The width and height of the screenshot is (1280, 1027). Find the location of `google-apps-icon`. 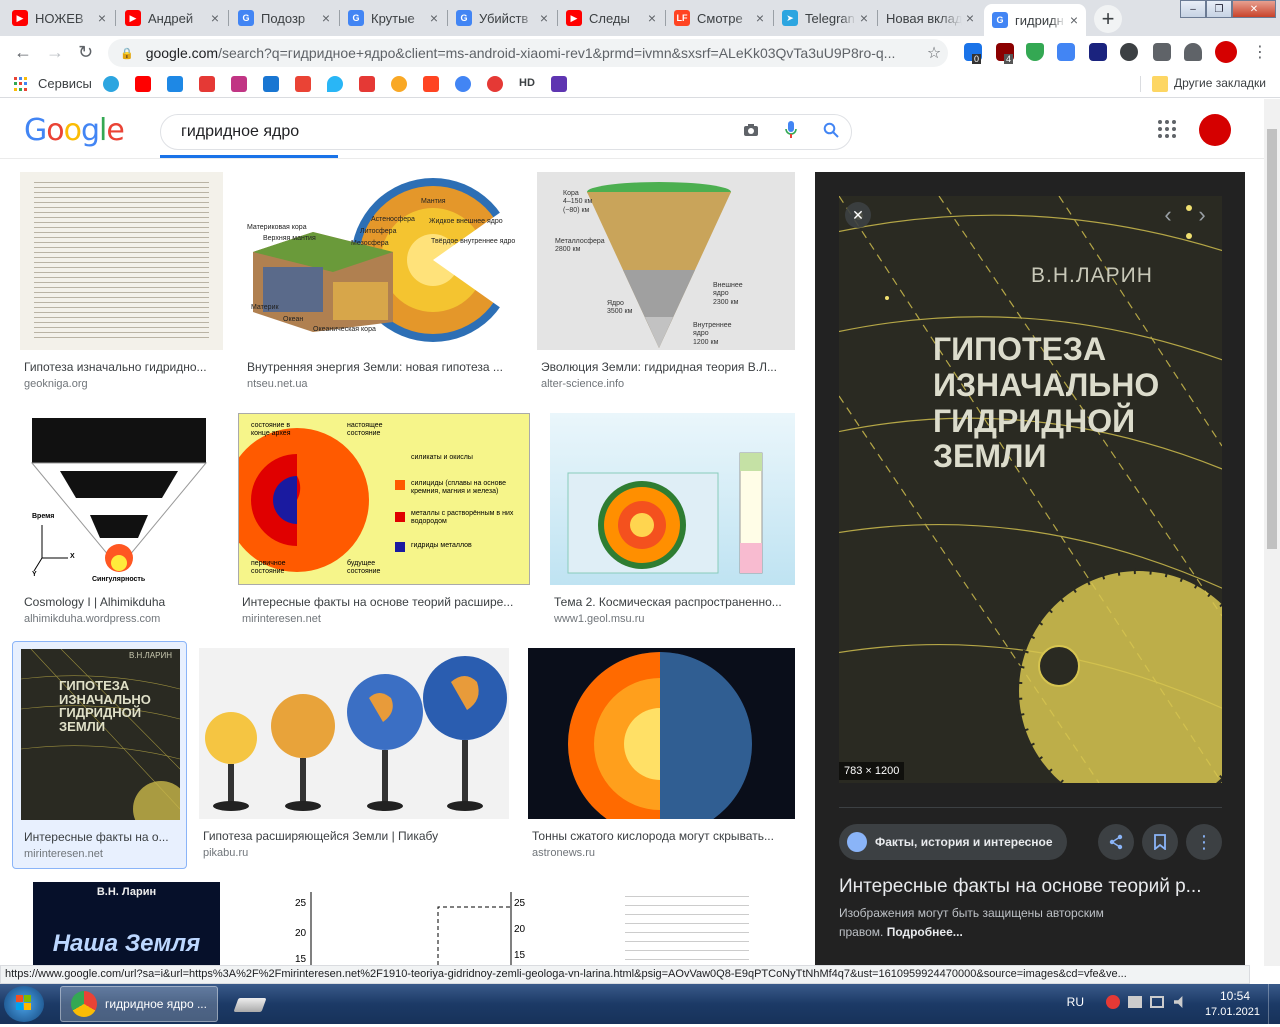

google-apps-icon is located at coordinates (1167, 129).